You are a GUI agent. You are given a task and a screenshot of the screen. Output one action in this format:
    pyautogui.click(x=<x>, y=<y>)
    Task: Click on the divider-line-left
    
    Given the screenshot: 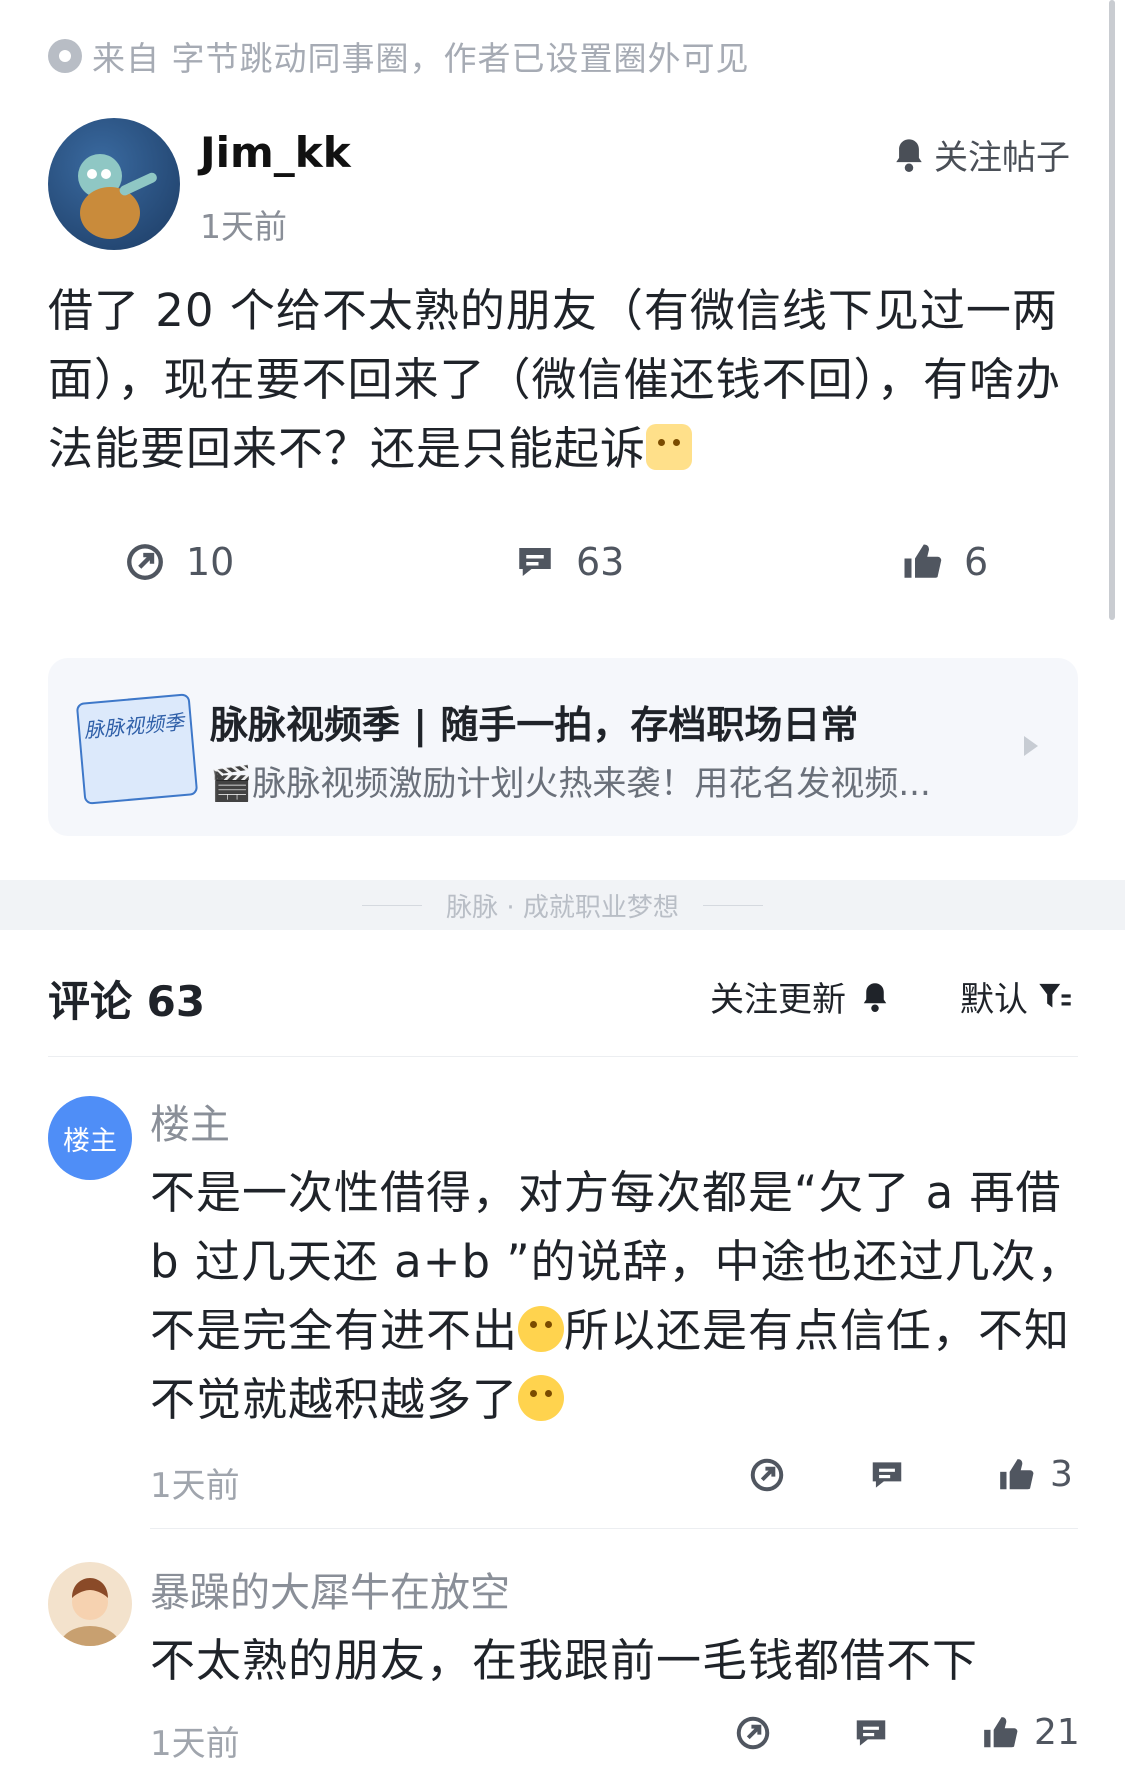 What is the action you would take?
    pyautogui.click(x=392, y=905)
    